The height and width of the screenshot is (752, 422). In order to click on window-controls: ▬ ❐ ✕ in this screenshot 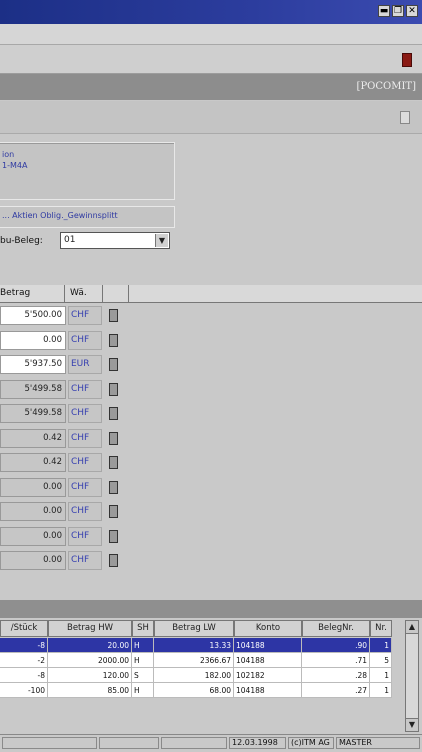, I will do `click(398, 11)`.